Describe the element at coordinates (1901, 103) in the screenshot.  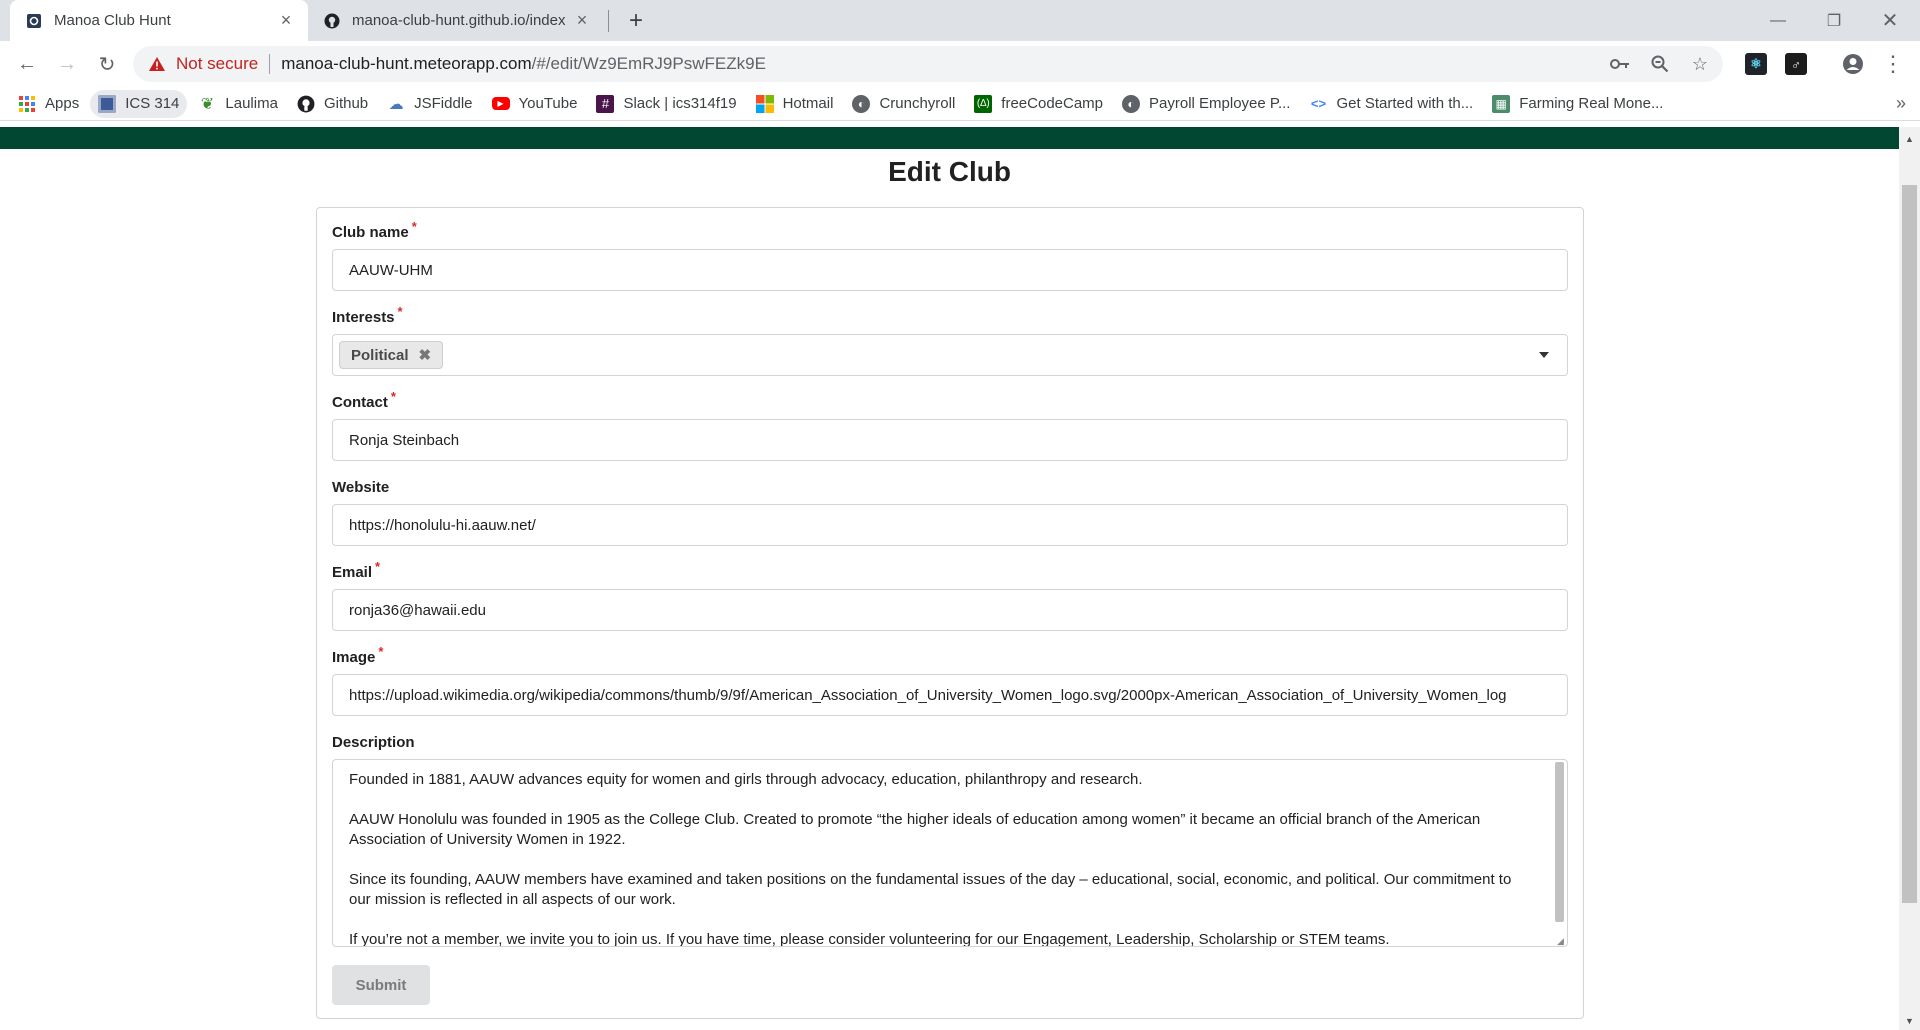
I see `more-bookmarks-chevron-icon: »` at that location.